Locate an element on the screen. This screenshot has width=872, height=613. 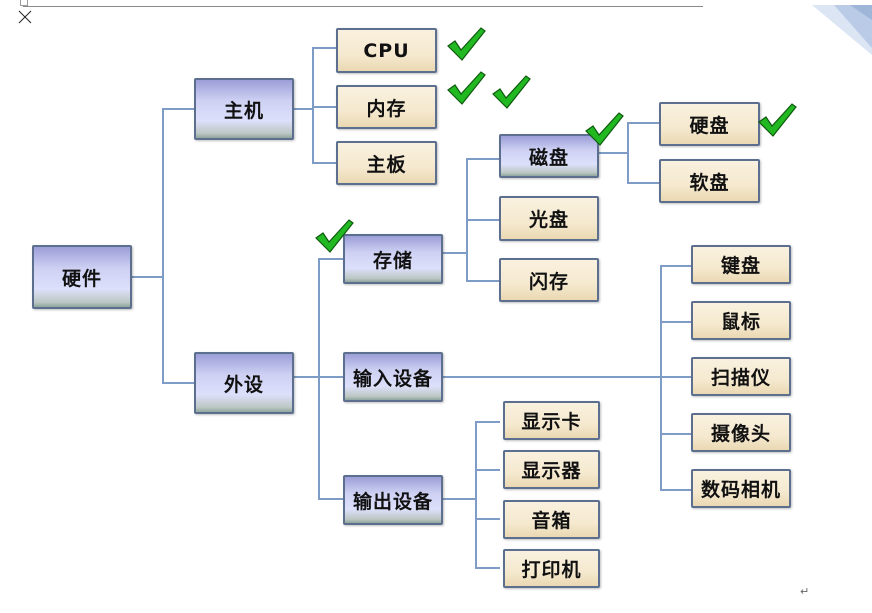
node-input-devices: 输入设备 is located at coordinates (393, 377).